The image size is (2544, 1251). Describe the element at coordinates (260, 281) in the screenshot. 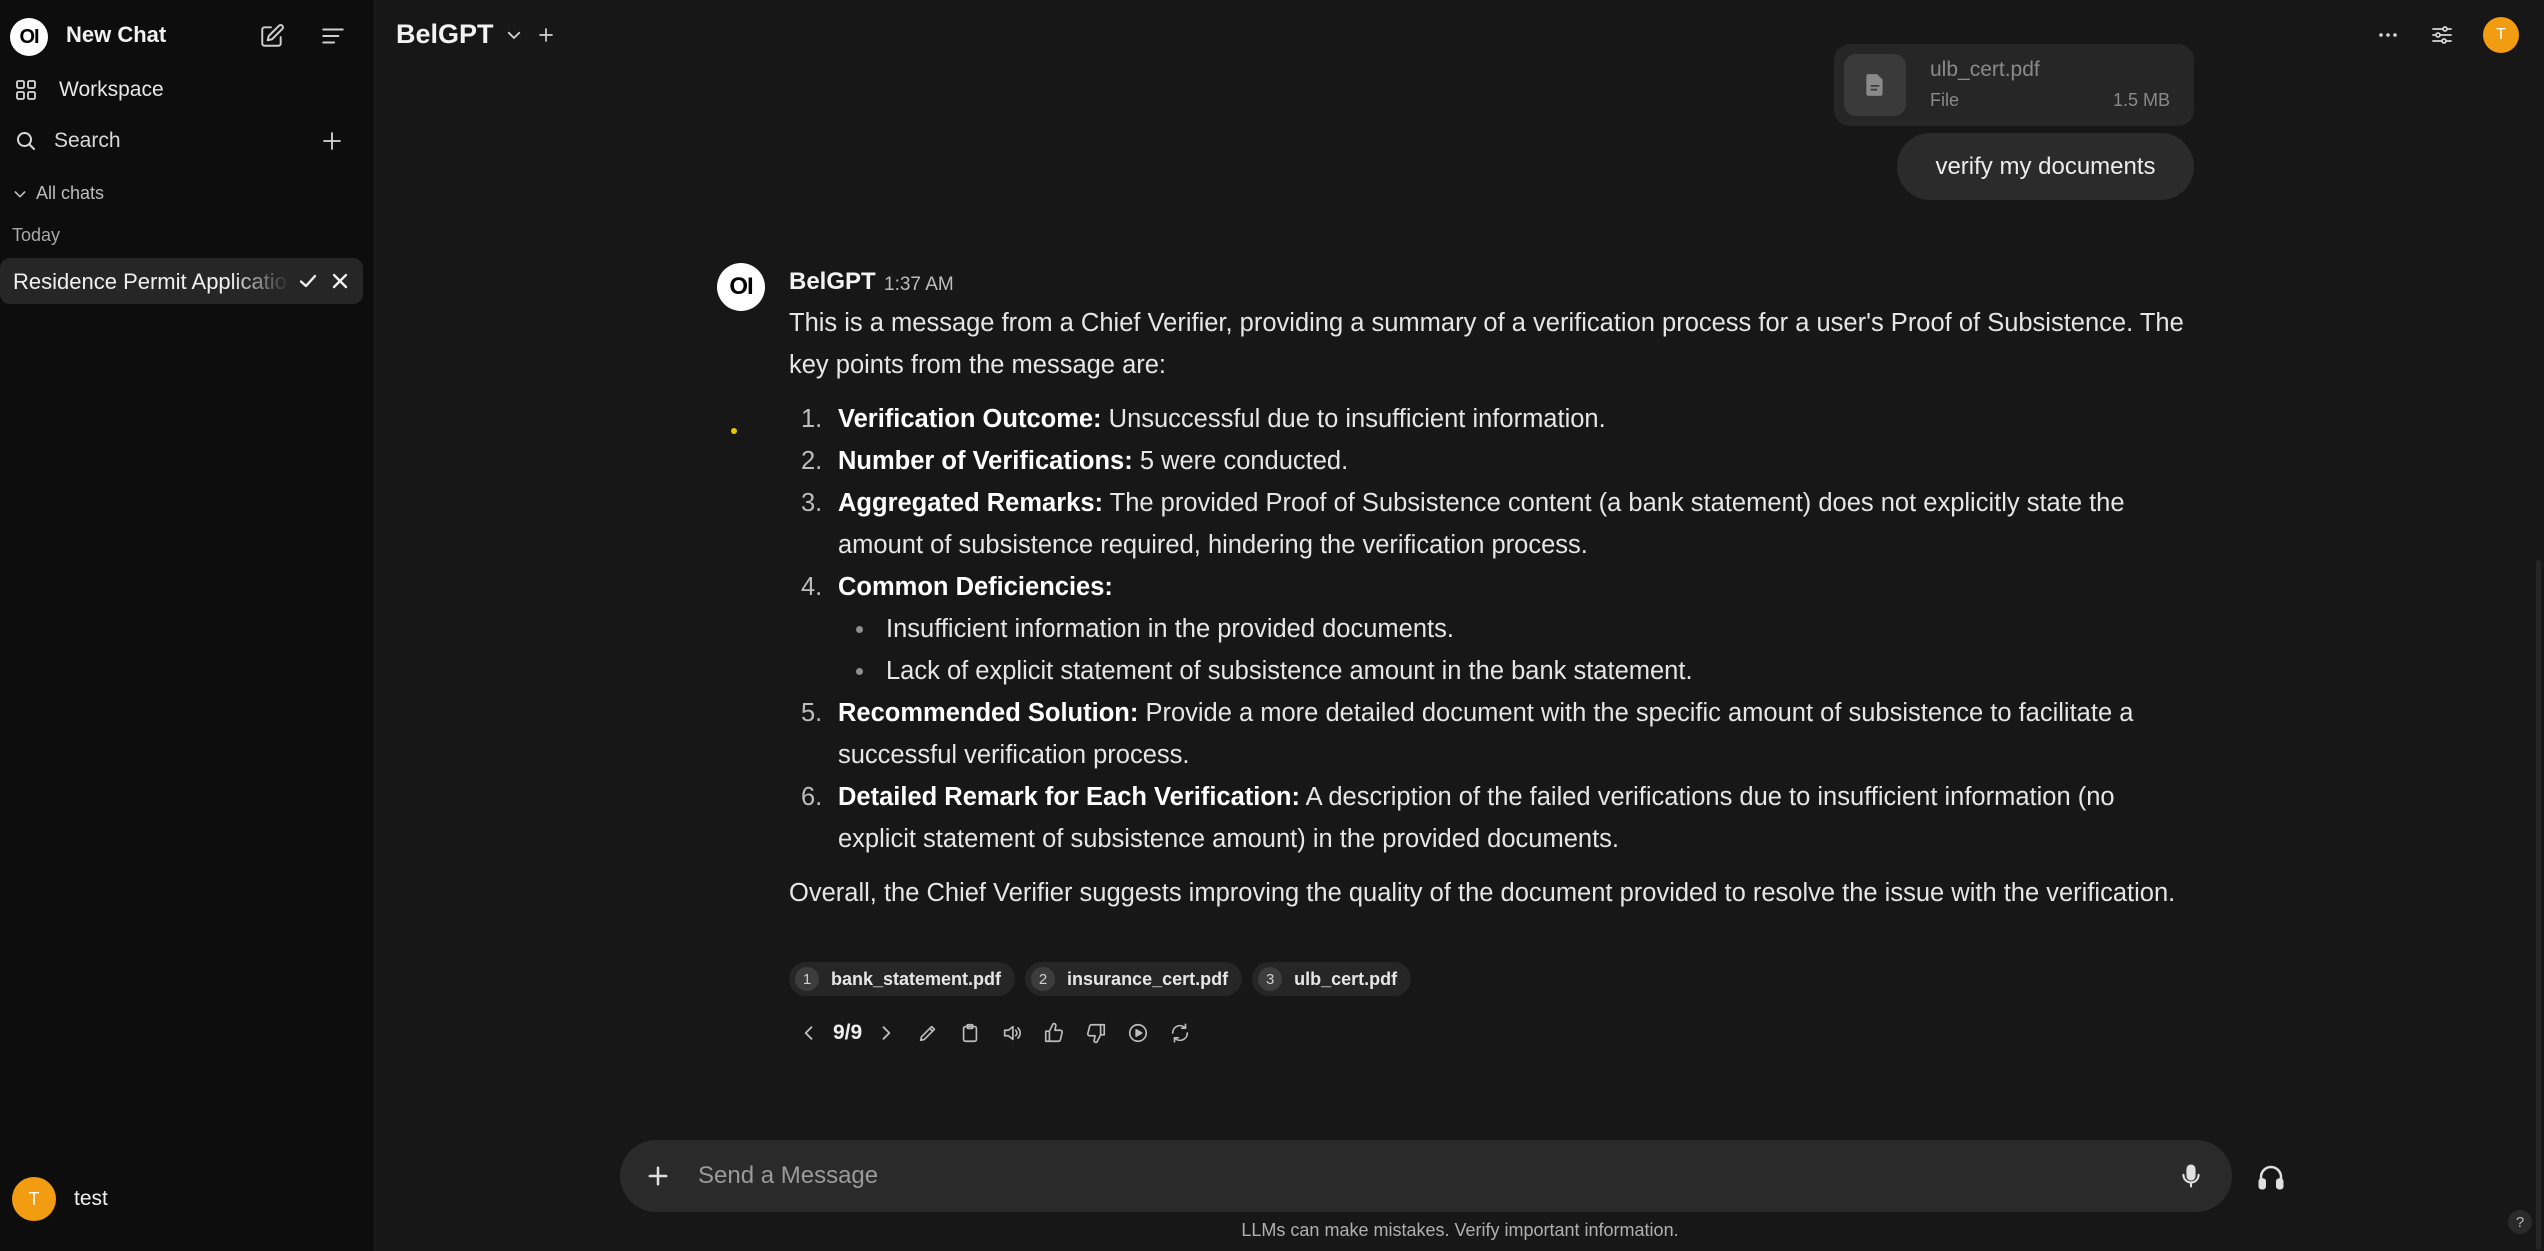

I see `chat-title-fade` at that location.